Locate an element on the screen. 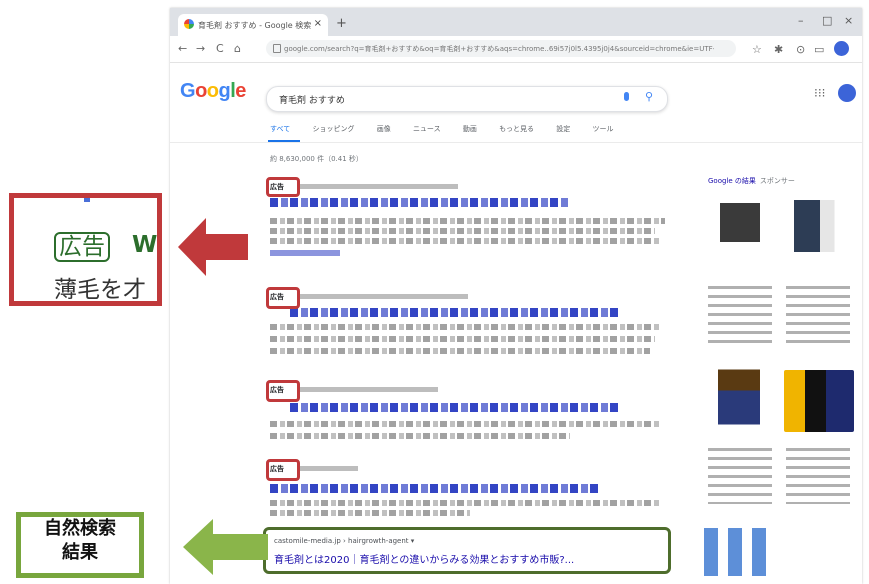  result-stats: 約 8,630,000 件（0.41 秒） is located at coordinates (316, 159).